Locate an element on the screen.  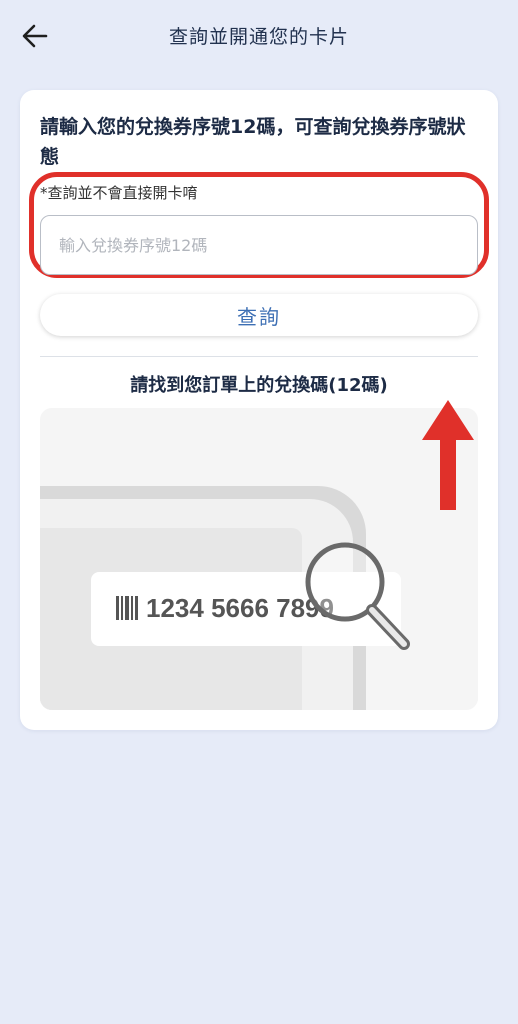
app-header: 查詢並開通您的卡片 is located at coordinates (259, 36).